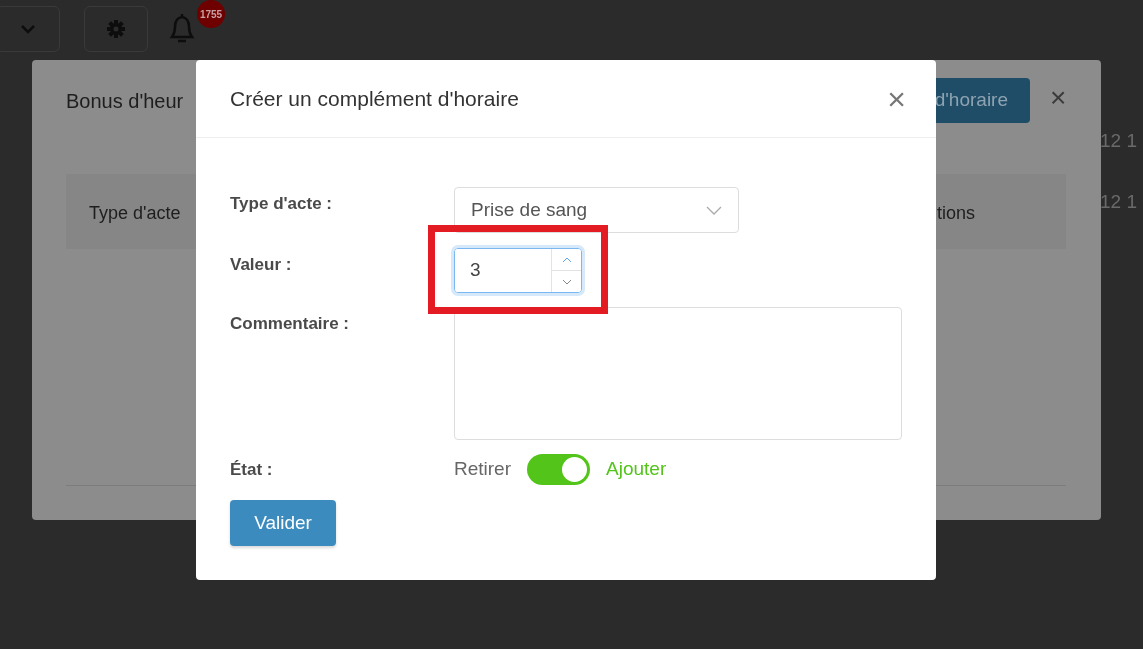 The image size is (1143, 649). Describe the element at coordinates (636, 469) in the screenshot. I see `toggle-label: Ajouter` at that location.